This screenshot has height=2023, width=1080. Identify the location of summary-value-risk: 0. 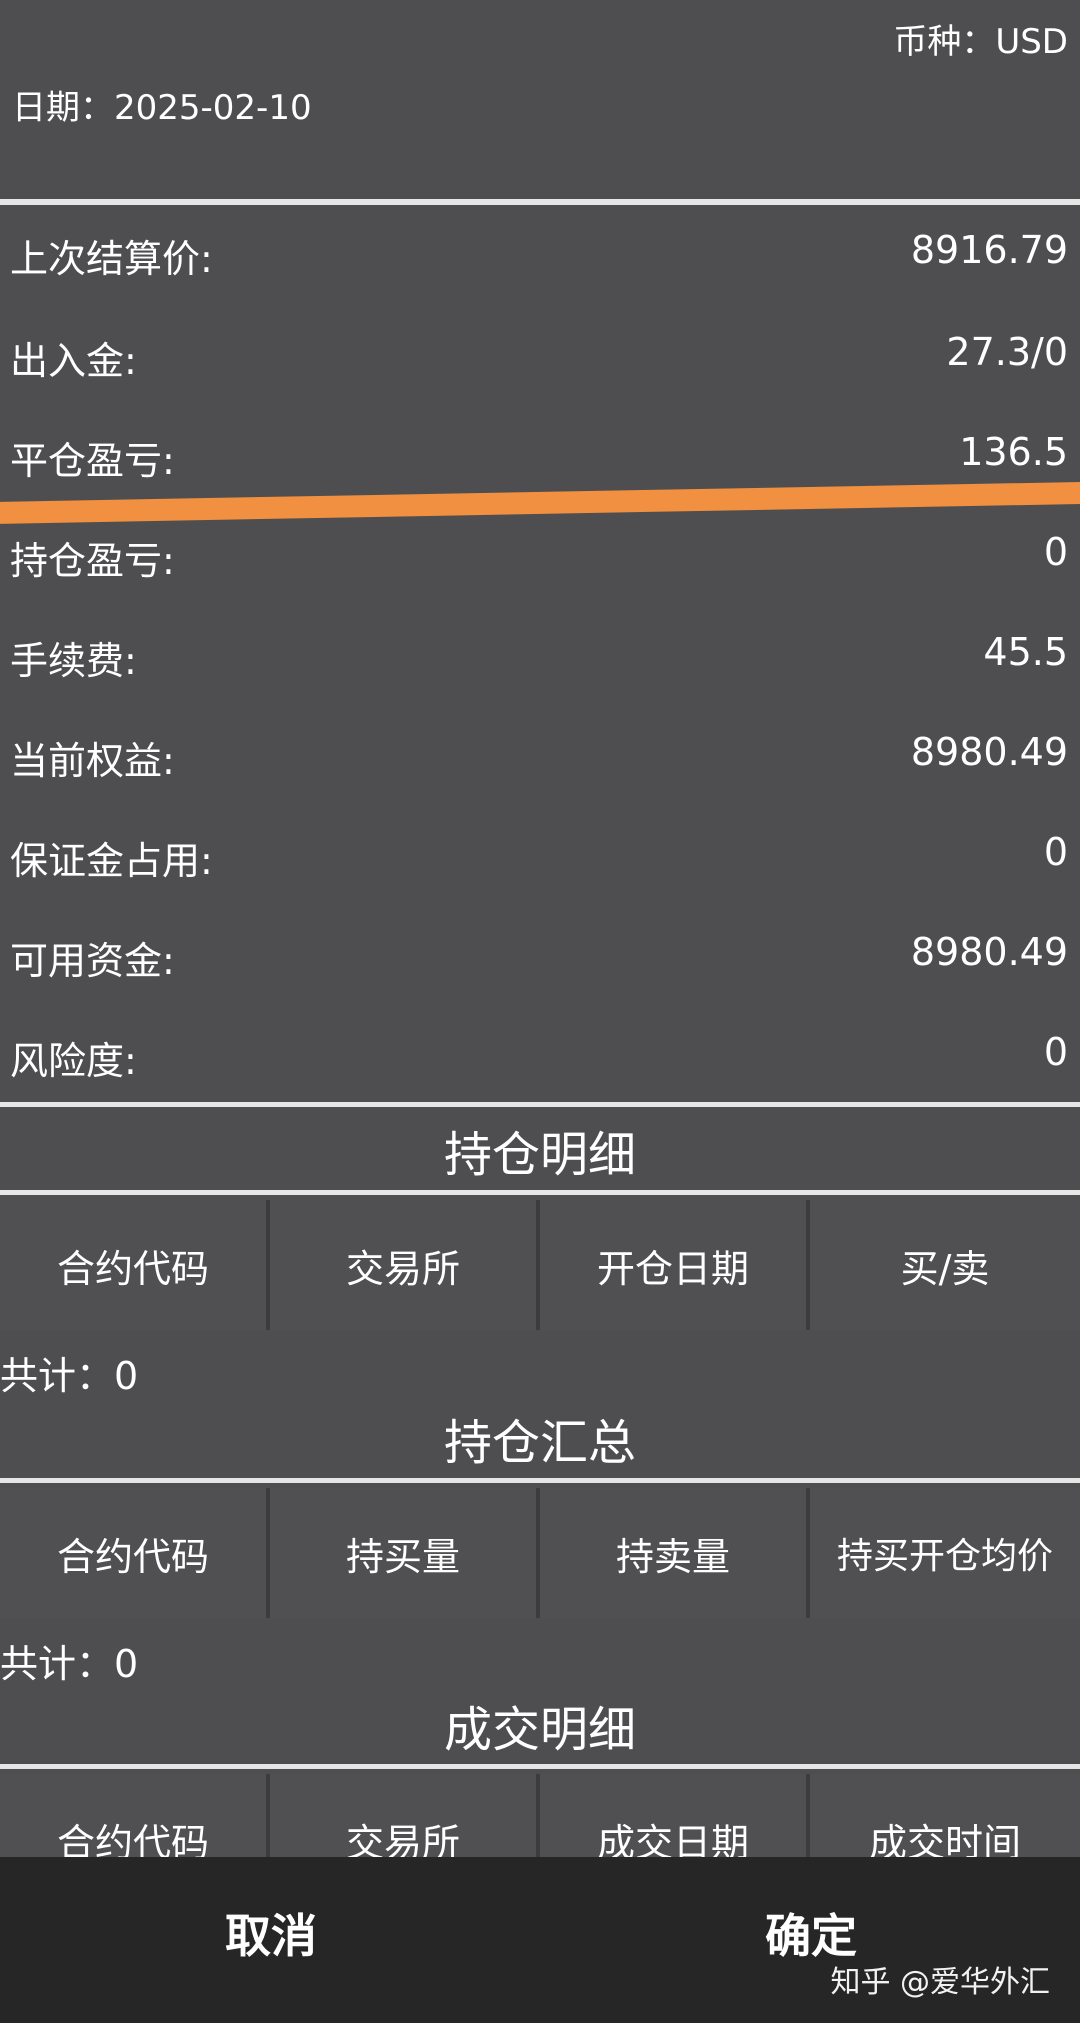
(1055, 1052).